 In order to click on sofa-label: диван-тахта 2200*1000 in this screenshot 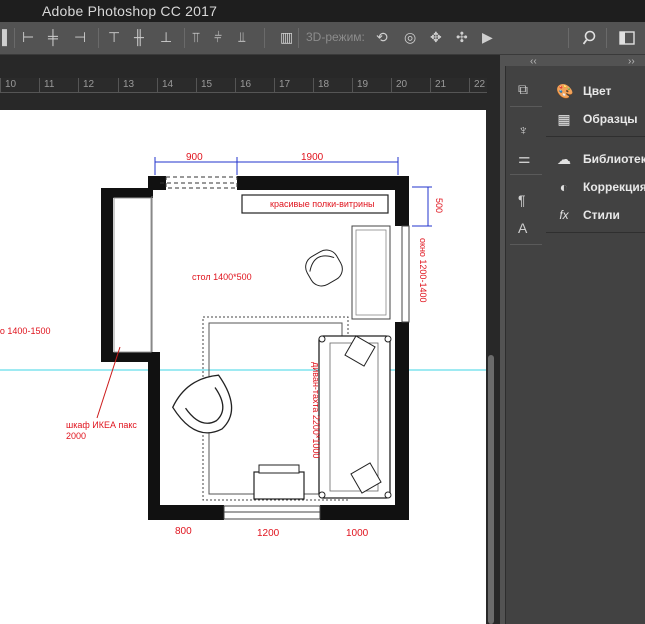, I will do `click(316, 410)`.